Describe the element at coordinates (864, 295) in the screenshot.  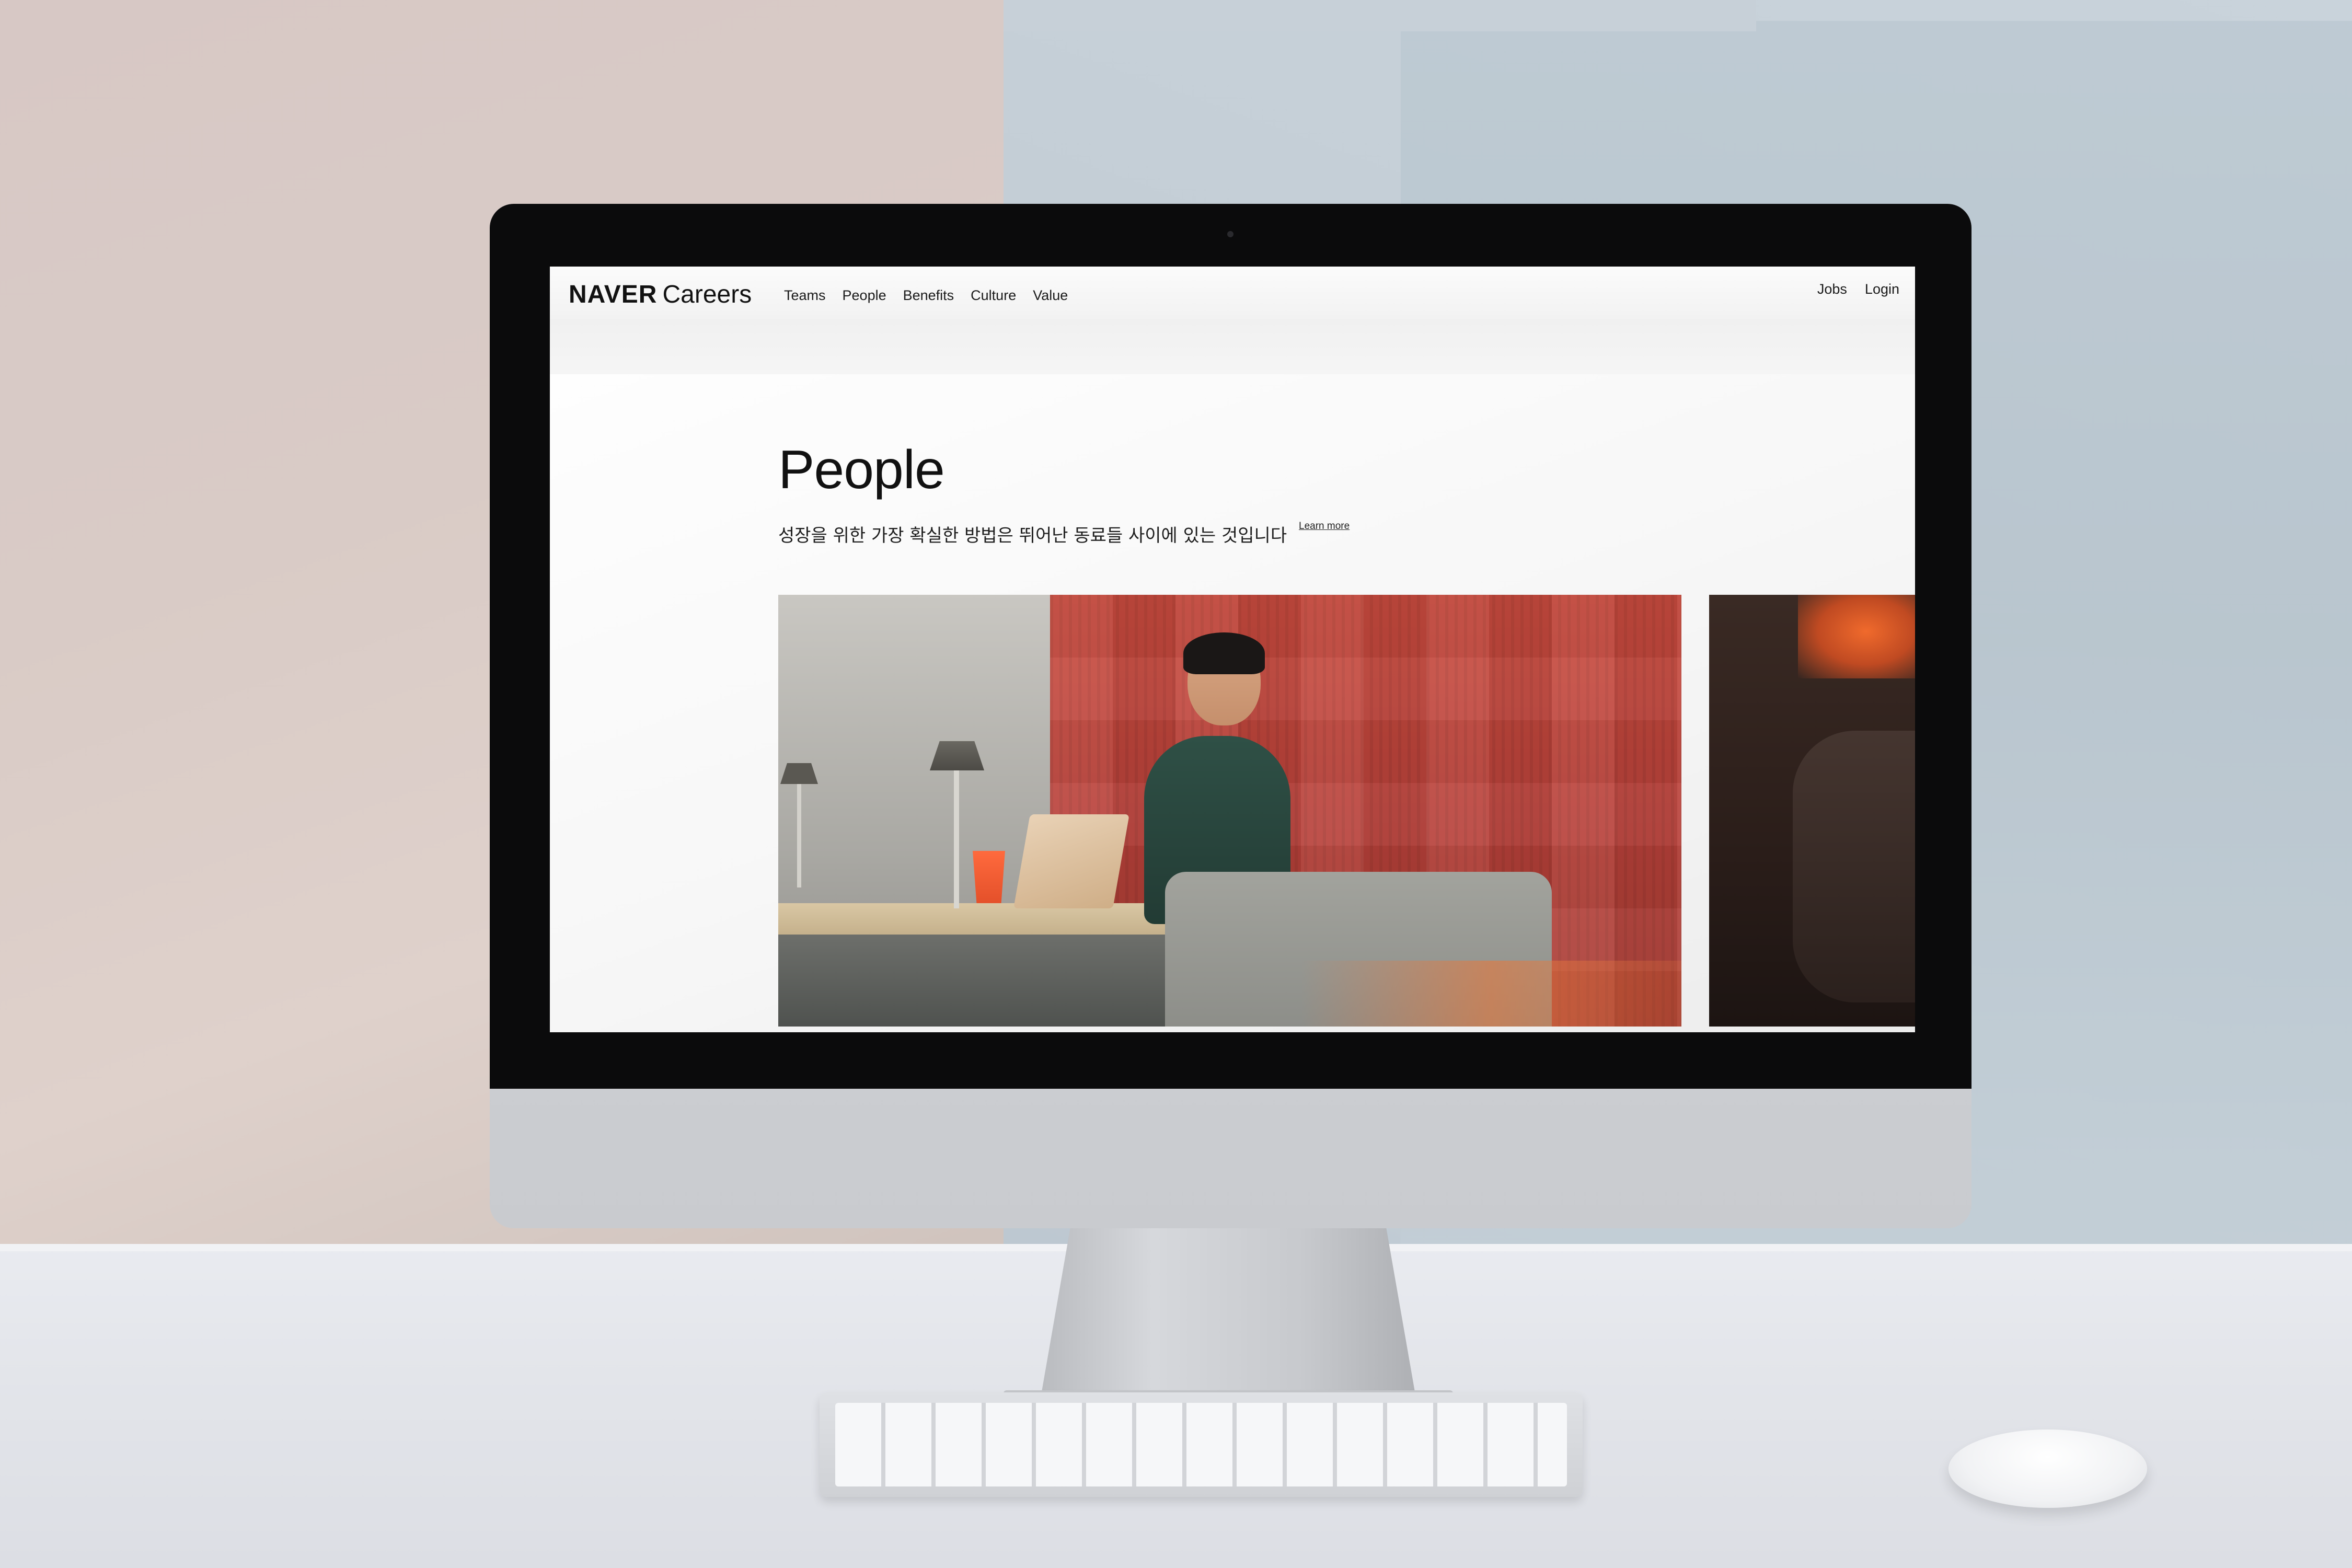
I see `nav-link-people: People` at that location.